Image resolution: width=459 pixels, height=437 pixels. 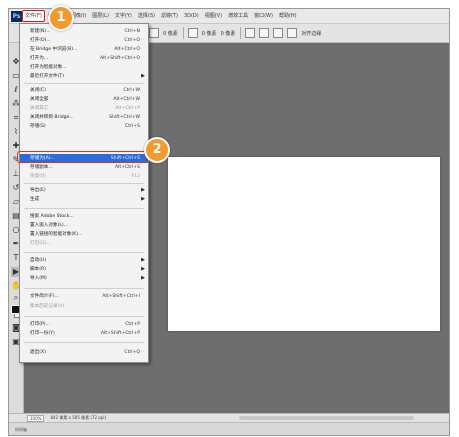 What do you see at coordinates (16, 16) in the screenshot?
I see `ps-logo-icon: Ps` at bounding box center [16, 16].